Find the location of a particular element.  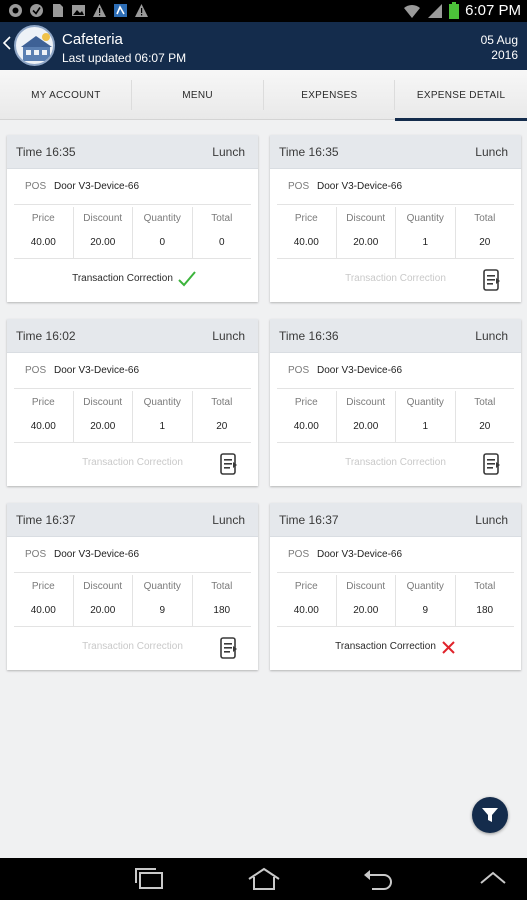

total-value: 0 is located at coordinates (221, 242).